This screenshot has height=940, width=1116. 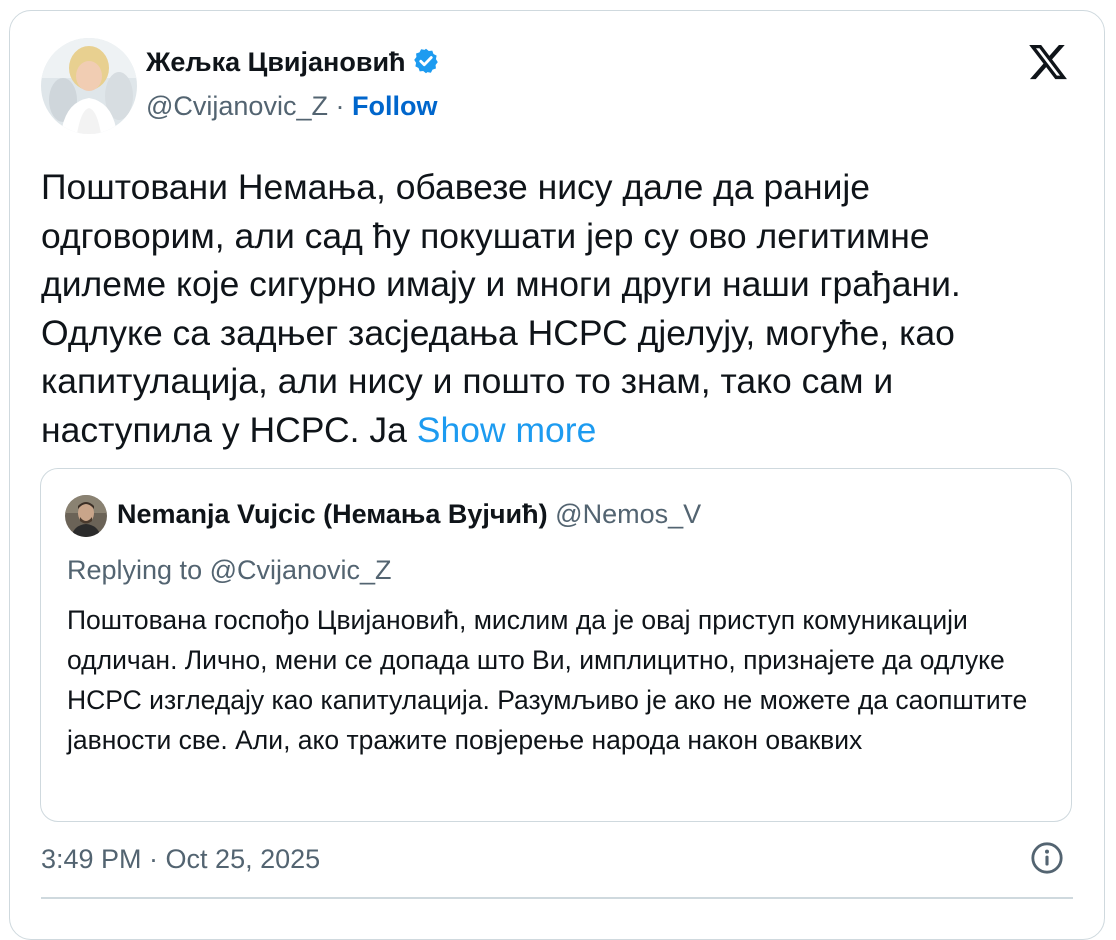 I want to click on quoted-avatar-image, so click(x=86, y=516).